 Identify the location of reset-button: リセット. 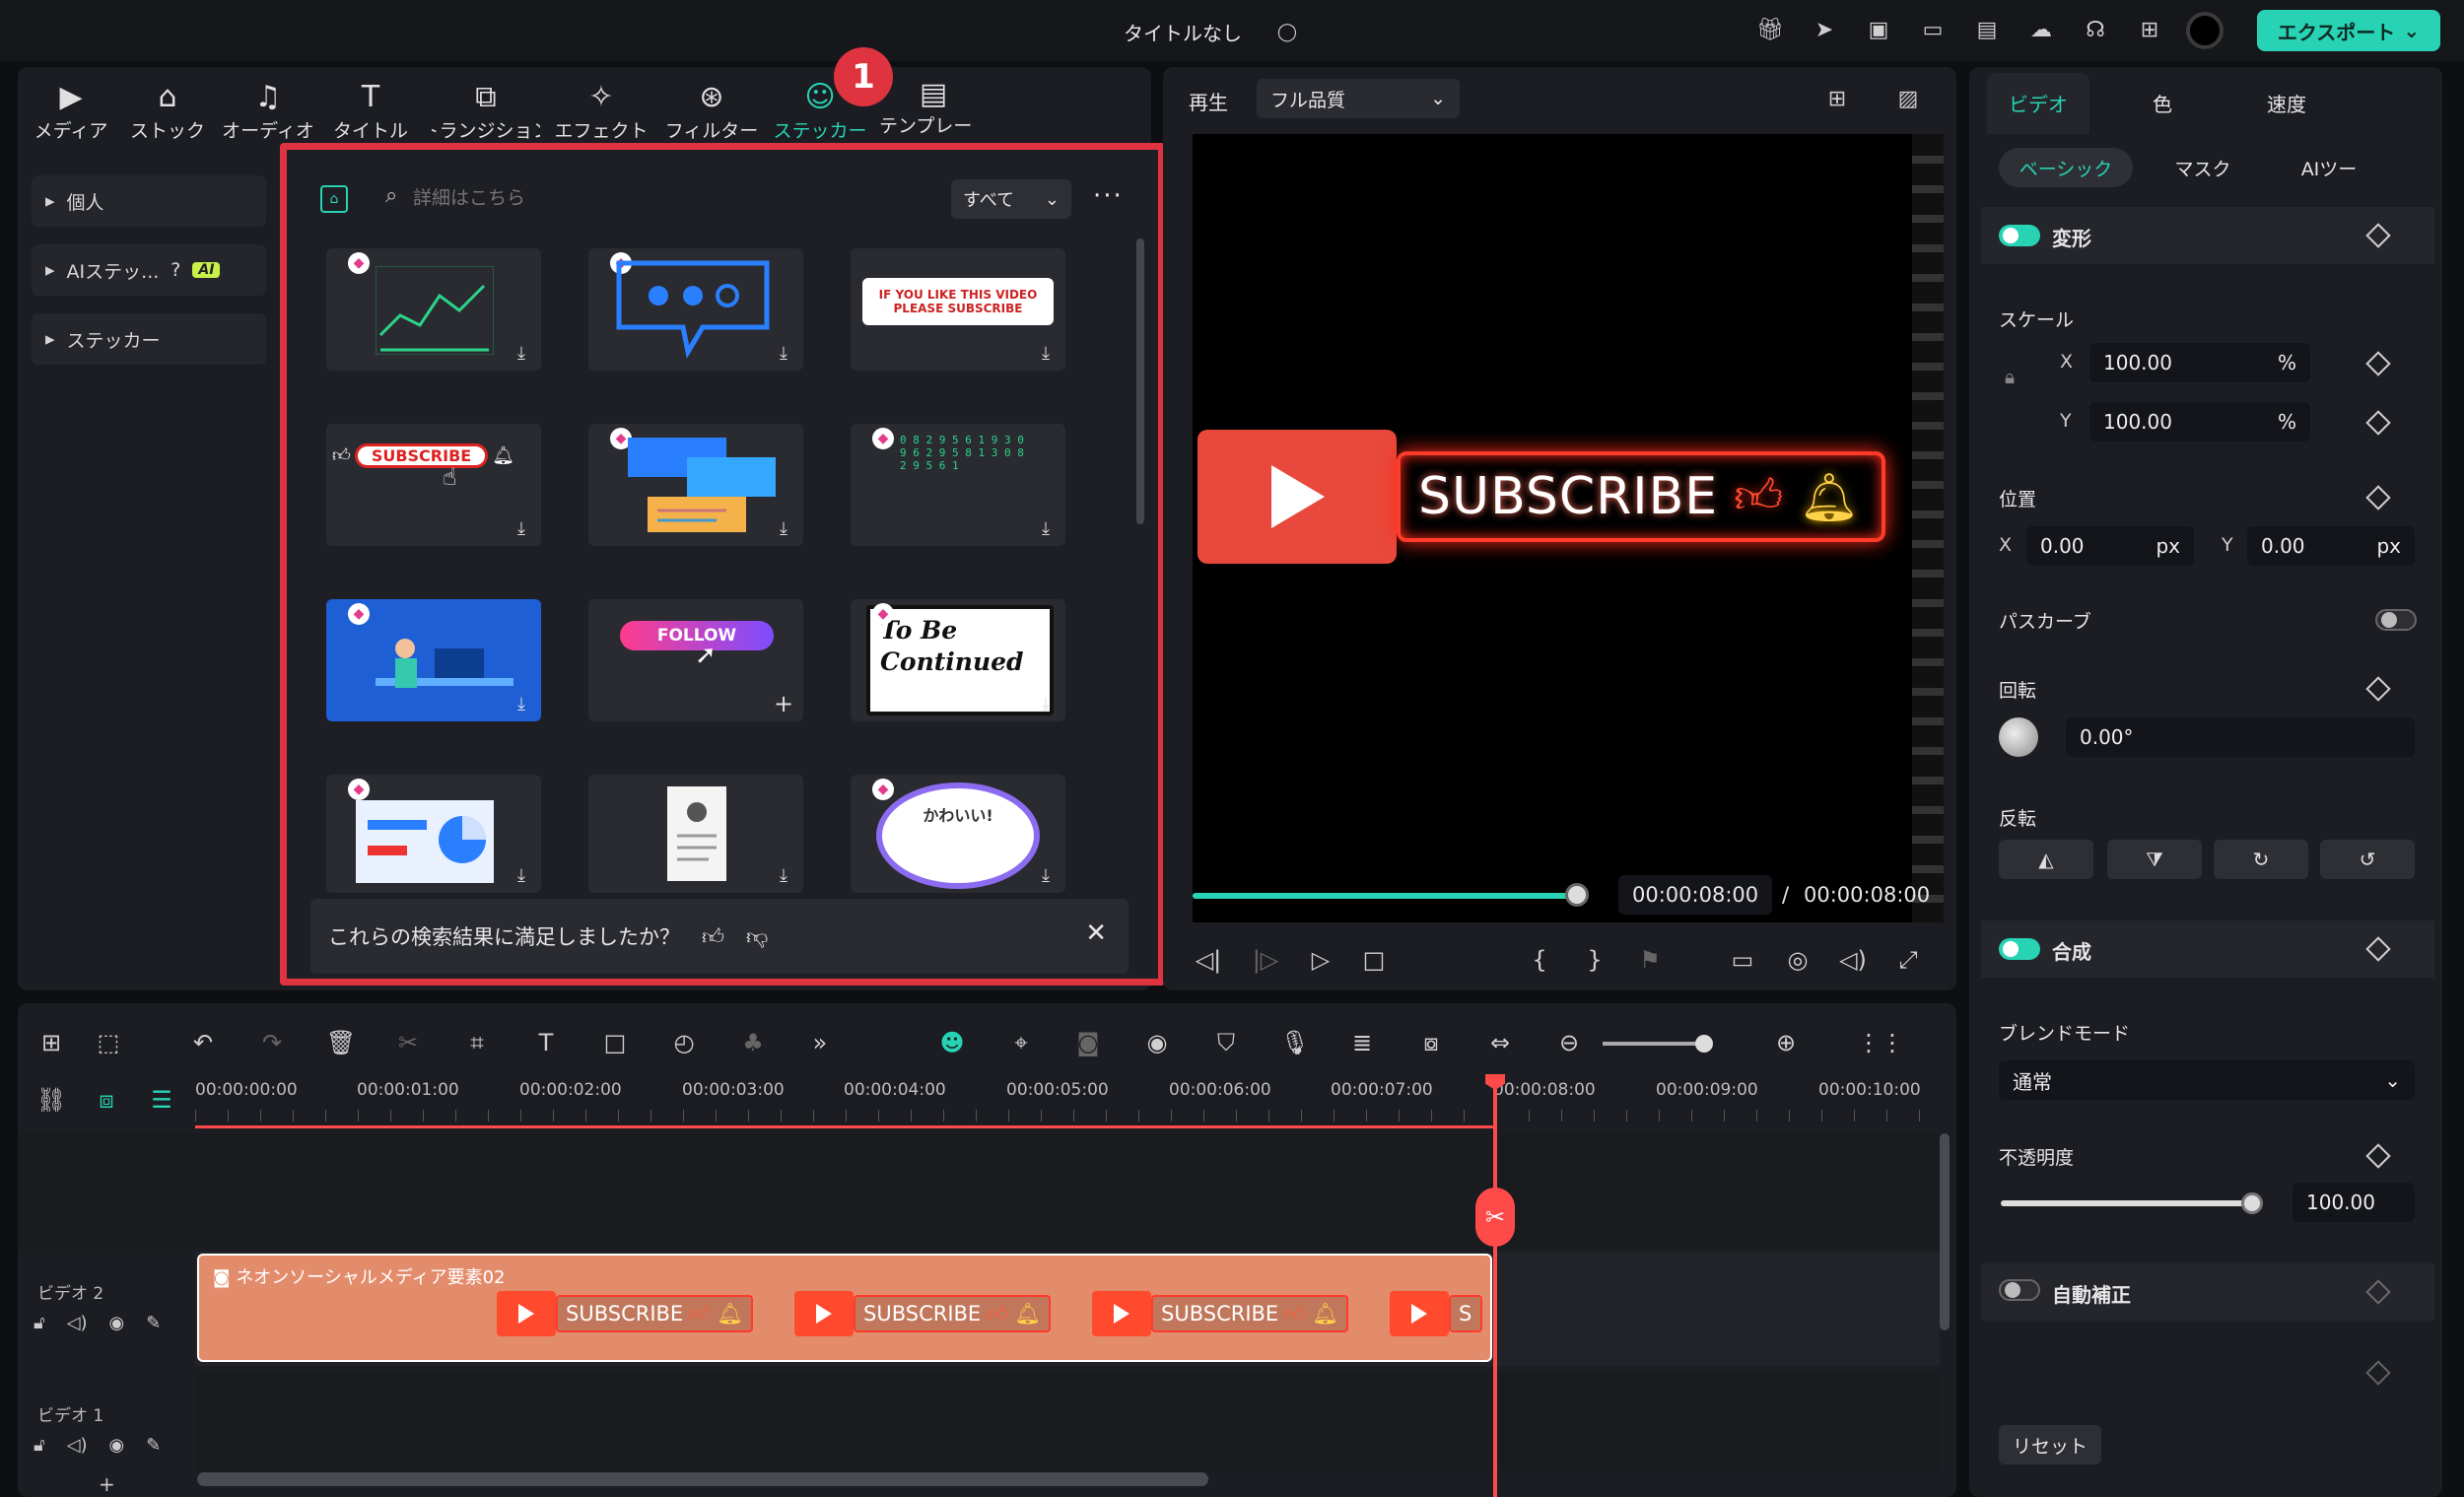
(2050, 1444).